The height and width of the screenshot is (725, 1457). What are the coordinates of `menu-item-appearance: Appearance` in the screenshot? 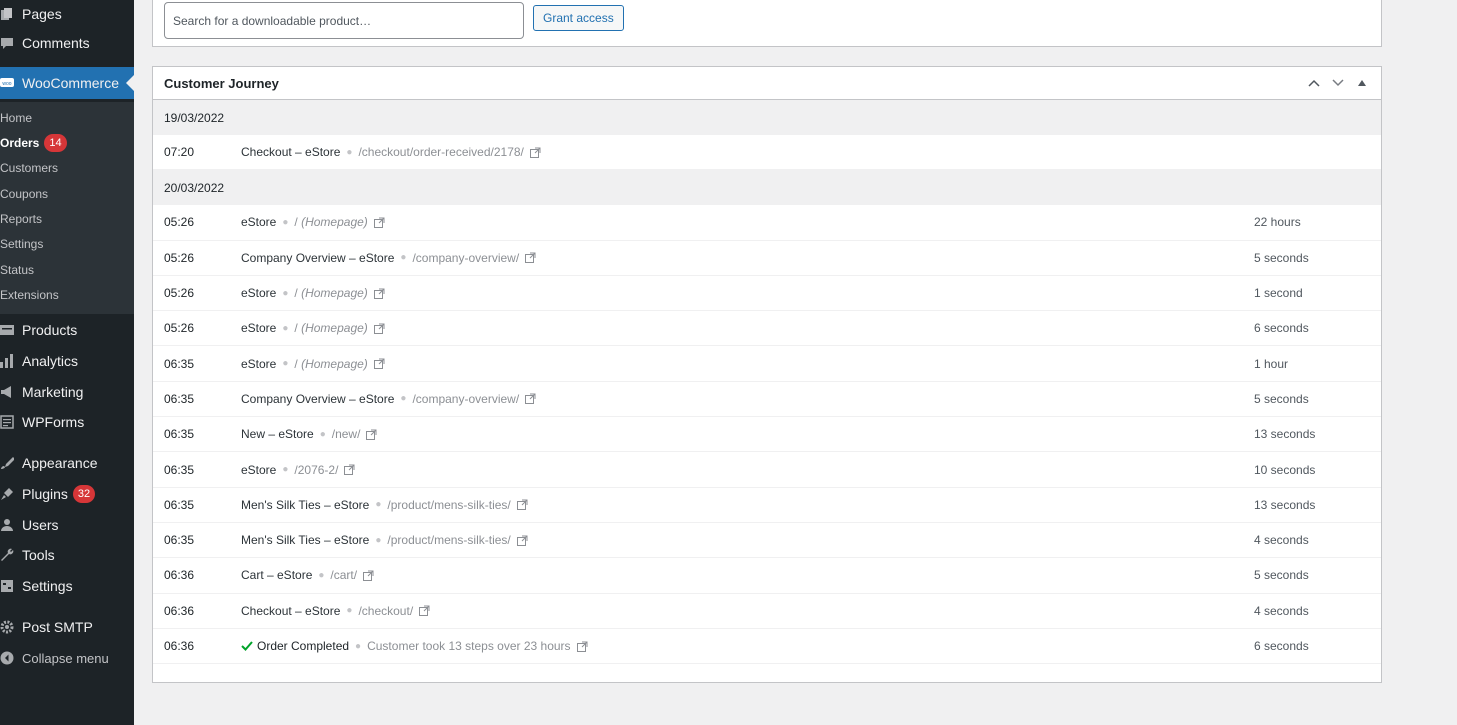 It's located at (67, 463).